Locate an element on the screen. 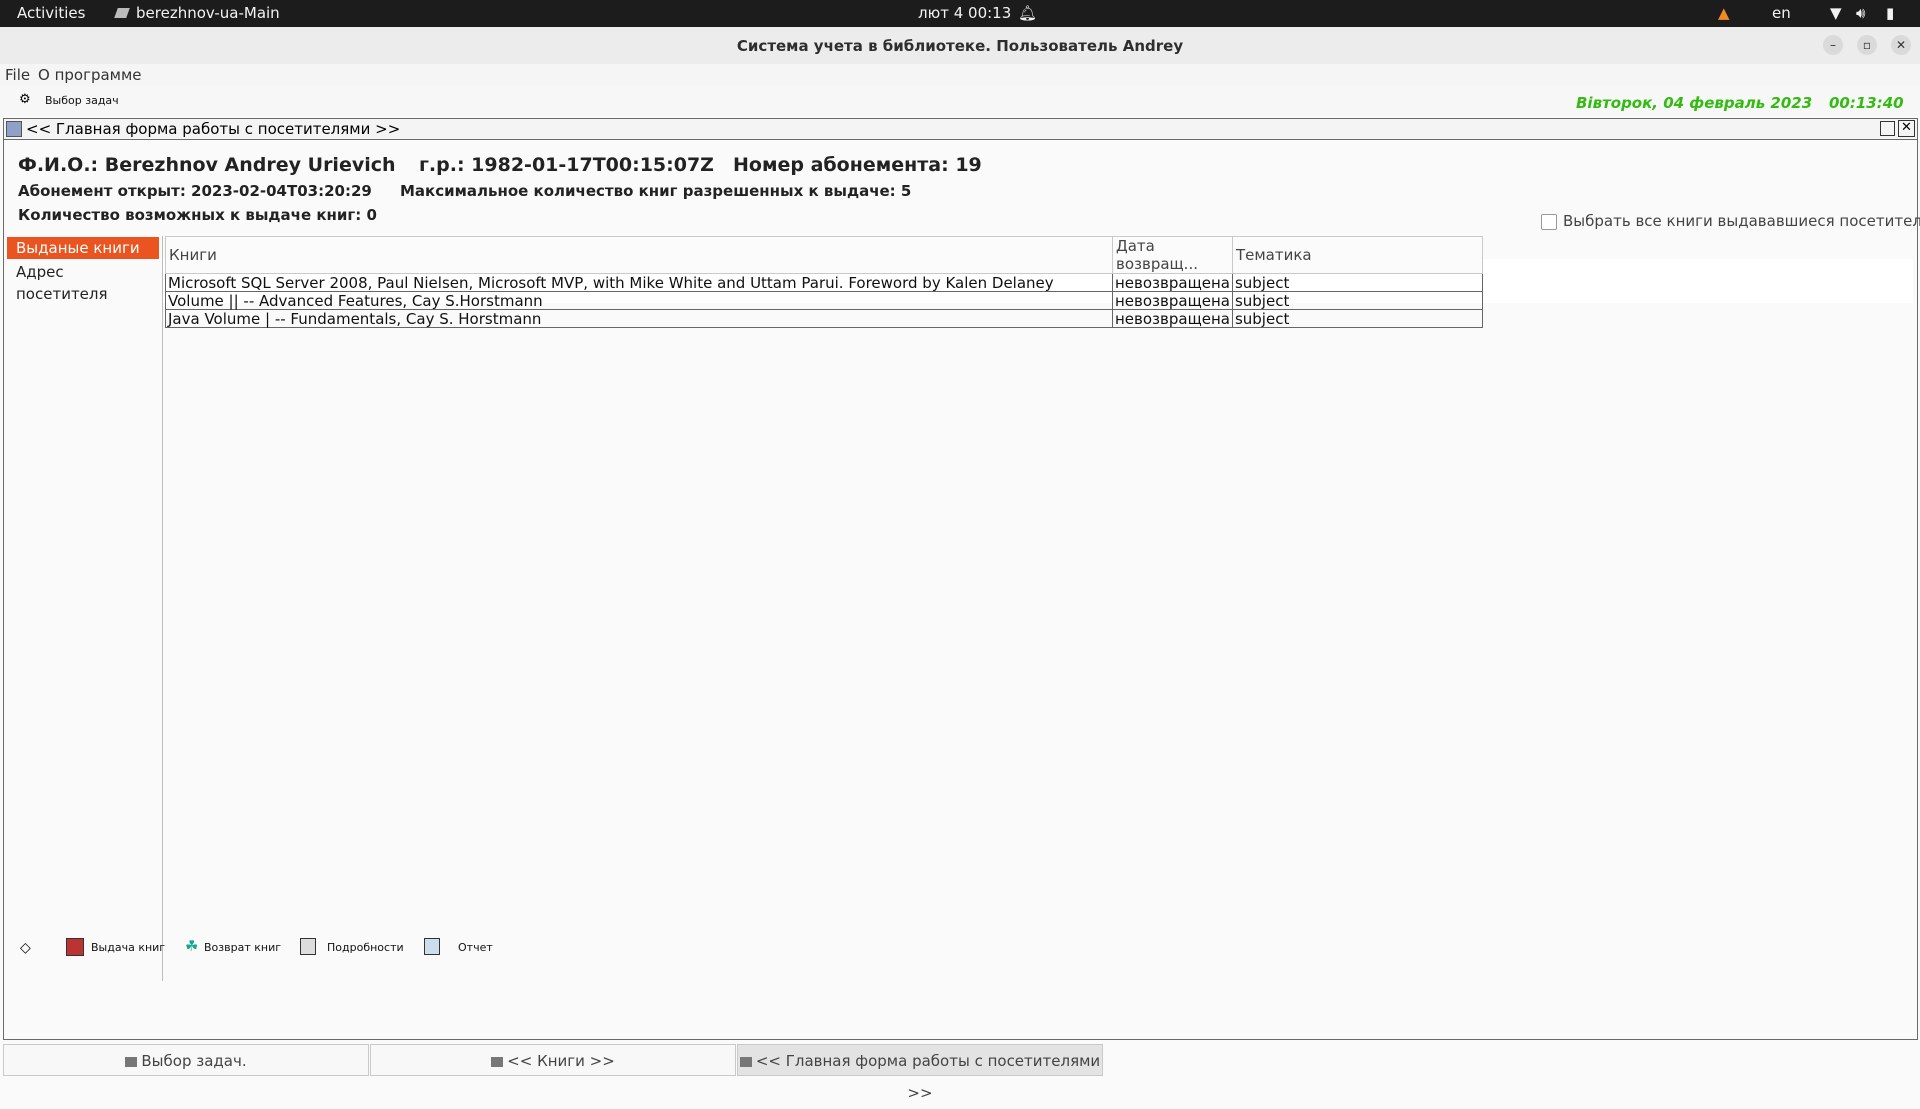 The height and width of the screenshot is (1109, 1920). window-tab-task-select: Выбор задач. is located at coordinates (186, 1060).